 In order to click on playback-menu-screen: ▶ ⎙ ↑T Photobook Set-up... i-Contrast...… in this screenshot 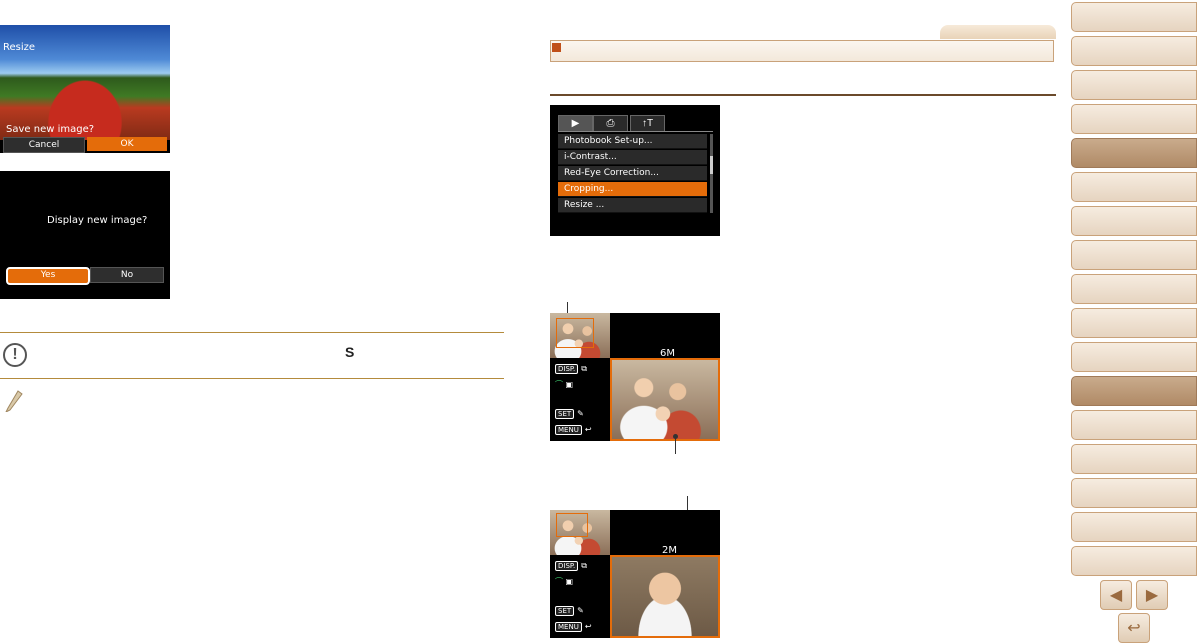, I will do `click(635, 170)`.